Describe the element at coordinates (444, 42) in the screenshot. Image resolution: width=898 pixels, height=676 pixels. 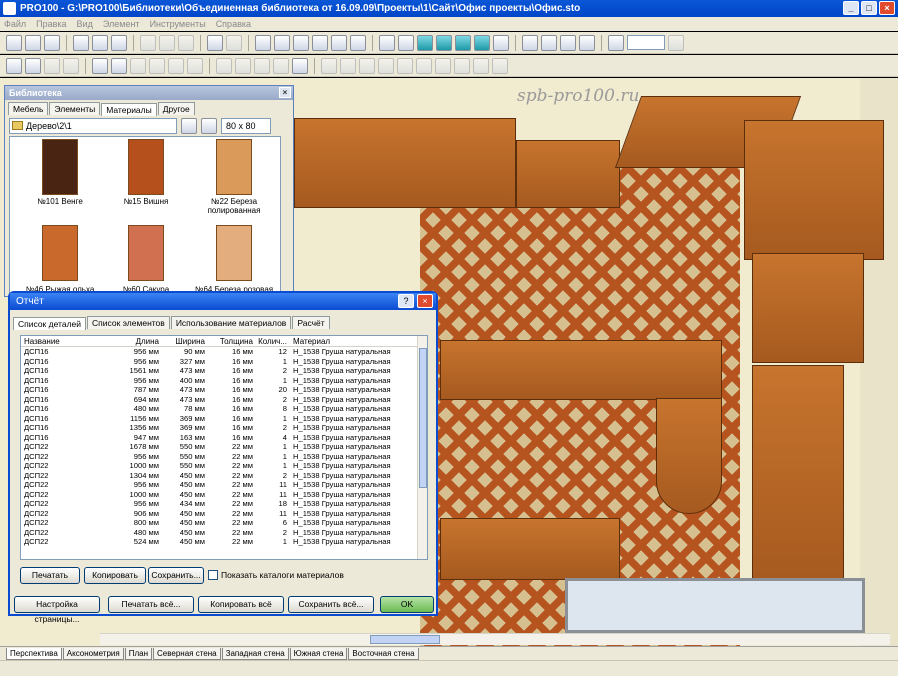
I see `cube-render-icon` at that location.